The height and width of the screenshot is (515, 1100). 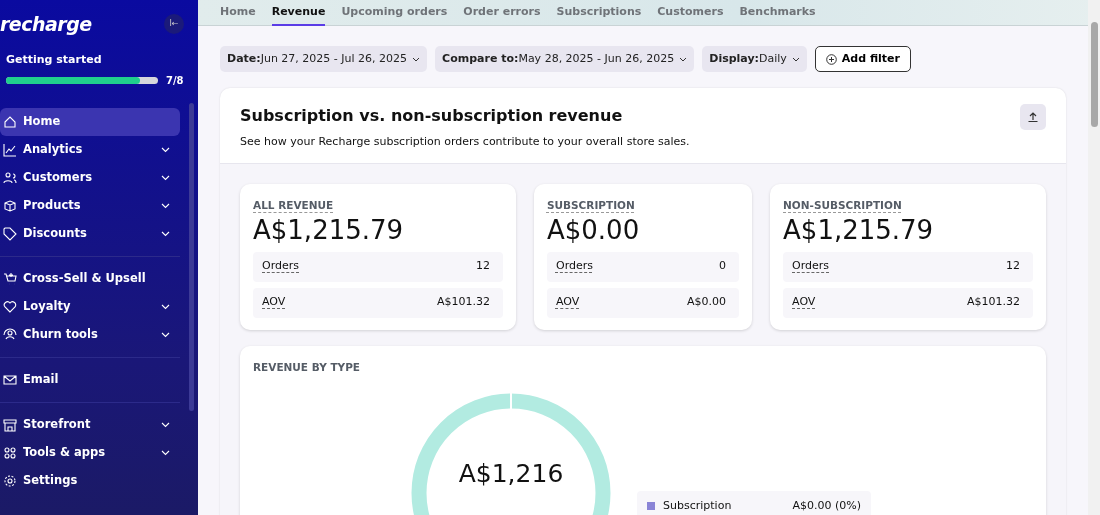 What do you see at coordinates (90, 233) in the screenshot?
I see `sidebar-item: Discounts` at bounding box center [90, 233].